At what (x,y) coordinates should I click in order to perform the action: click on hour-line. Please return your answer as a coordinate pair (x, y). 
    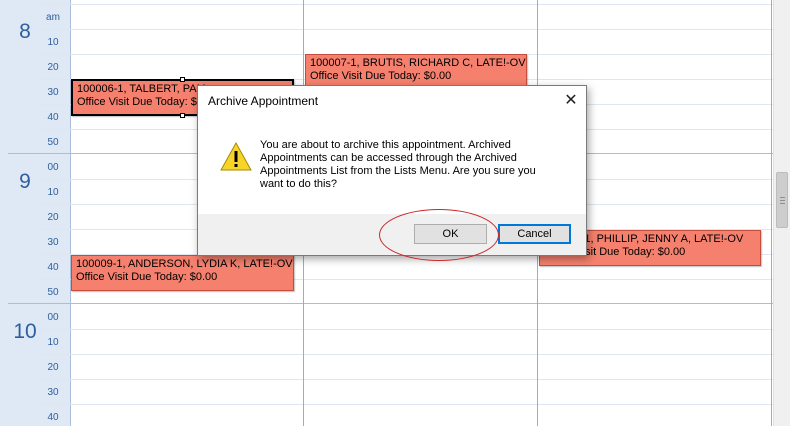
    Looking at the image, I should click on (399, 303).